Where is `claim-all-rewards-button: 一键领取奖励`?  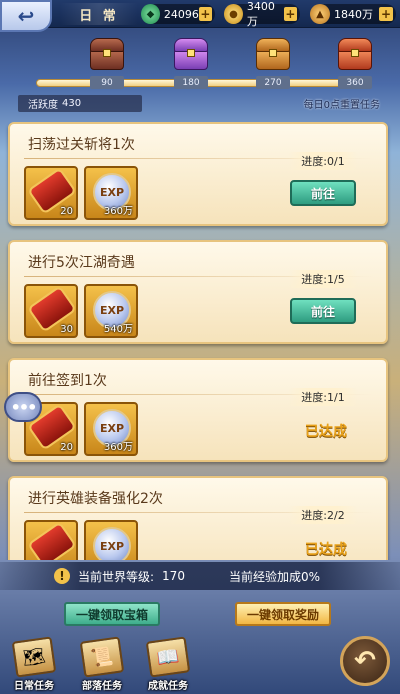 claim-all-rewards-button: 一键领取奖励 is located at coordinates (283, 614).